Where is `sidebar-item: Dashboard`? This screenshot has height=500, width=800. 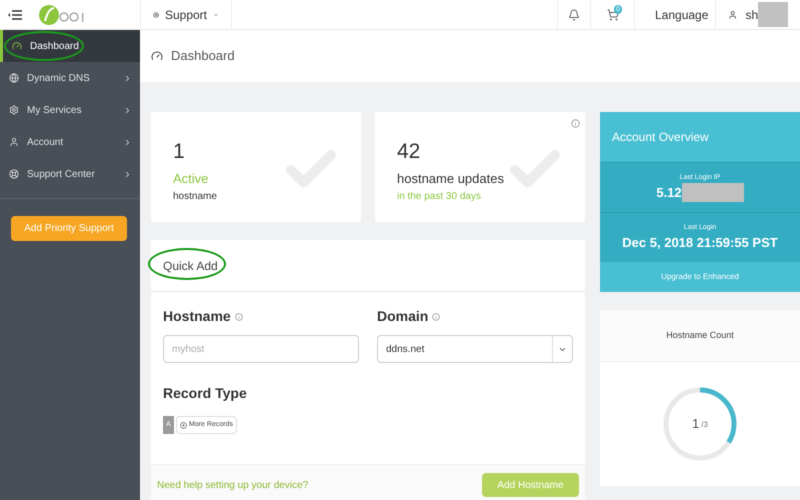 sidebar-item: Dashboard is located at coordinates (70, 46).